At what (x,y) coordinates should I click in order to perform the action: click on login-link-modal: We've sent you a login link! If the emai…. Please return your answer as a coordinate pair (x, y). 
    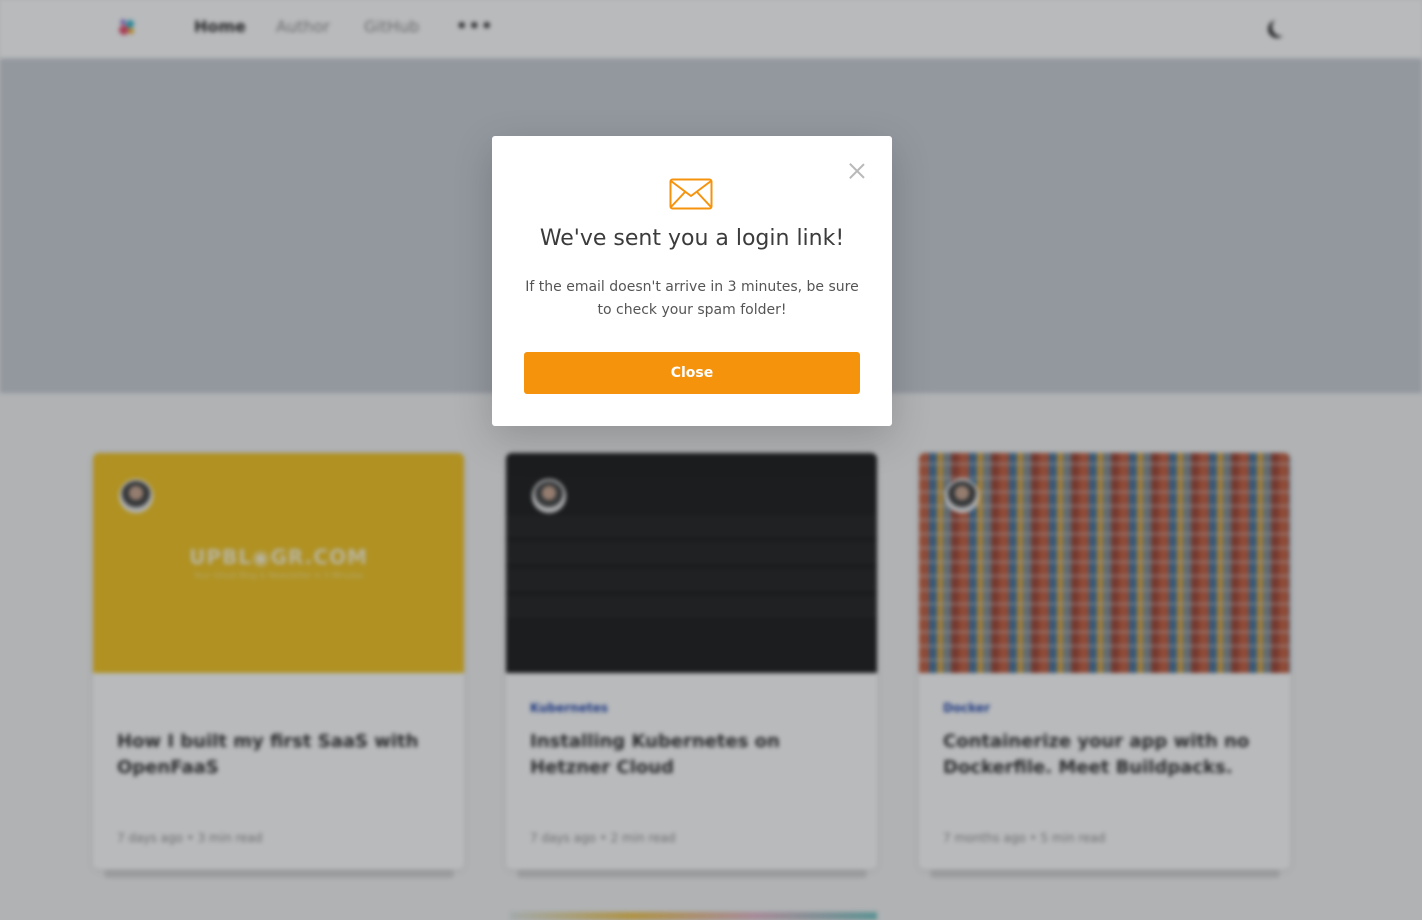
    Looking at the image, I should click on (692, 281).